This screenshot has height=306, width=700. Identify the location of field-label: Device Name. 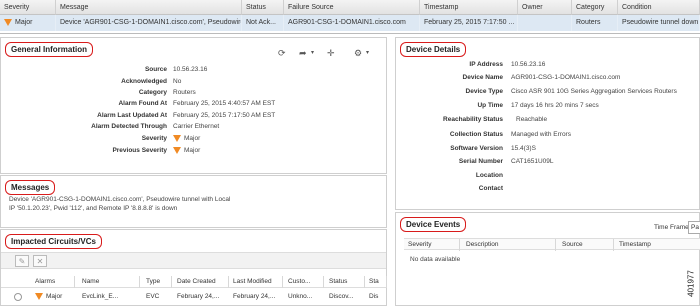
(482, 77).